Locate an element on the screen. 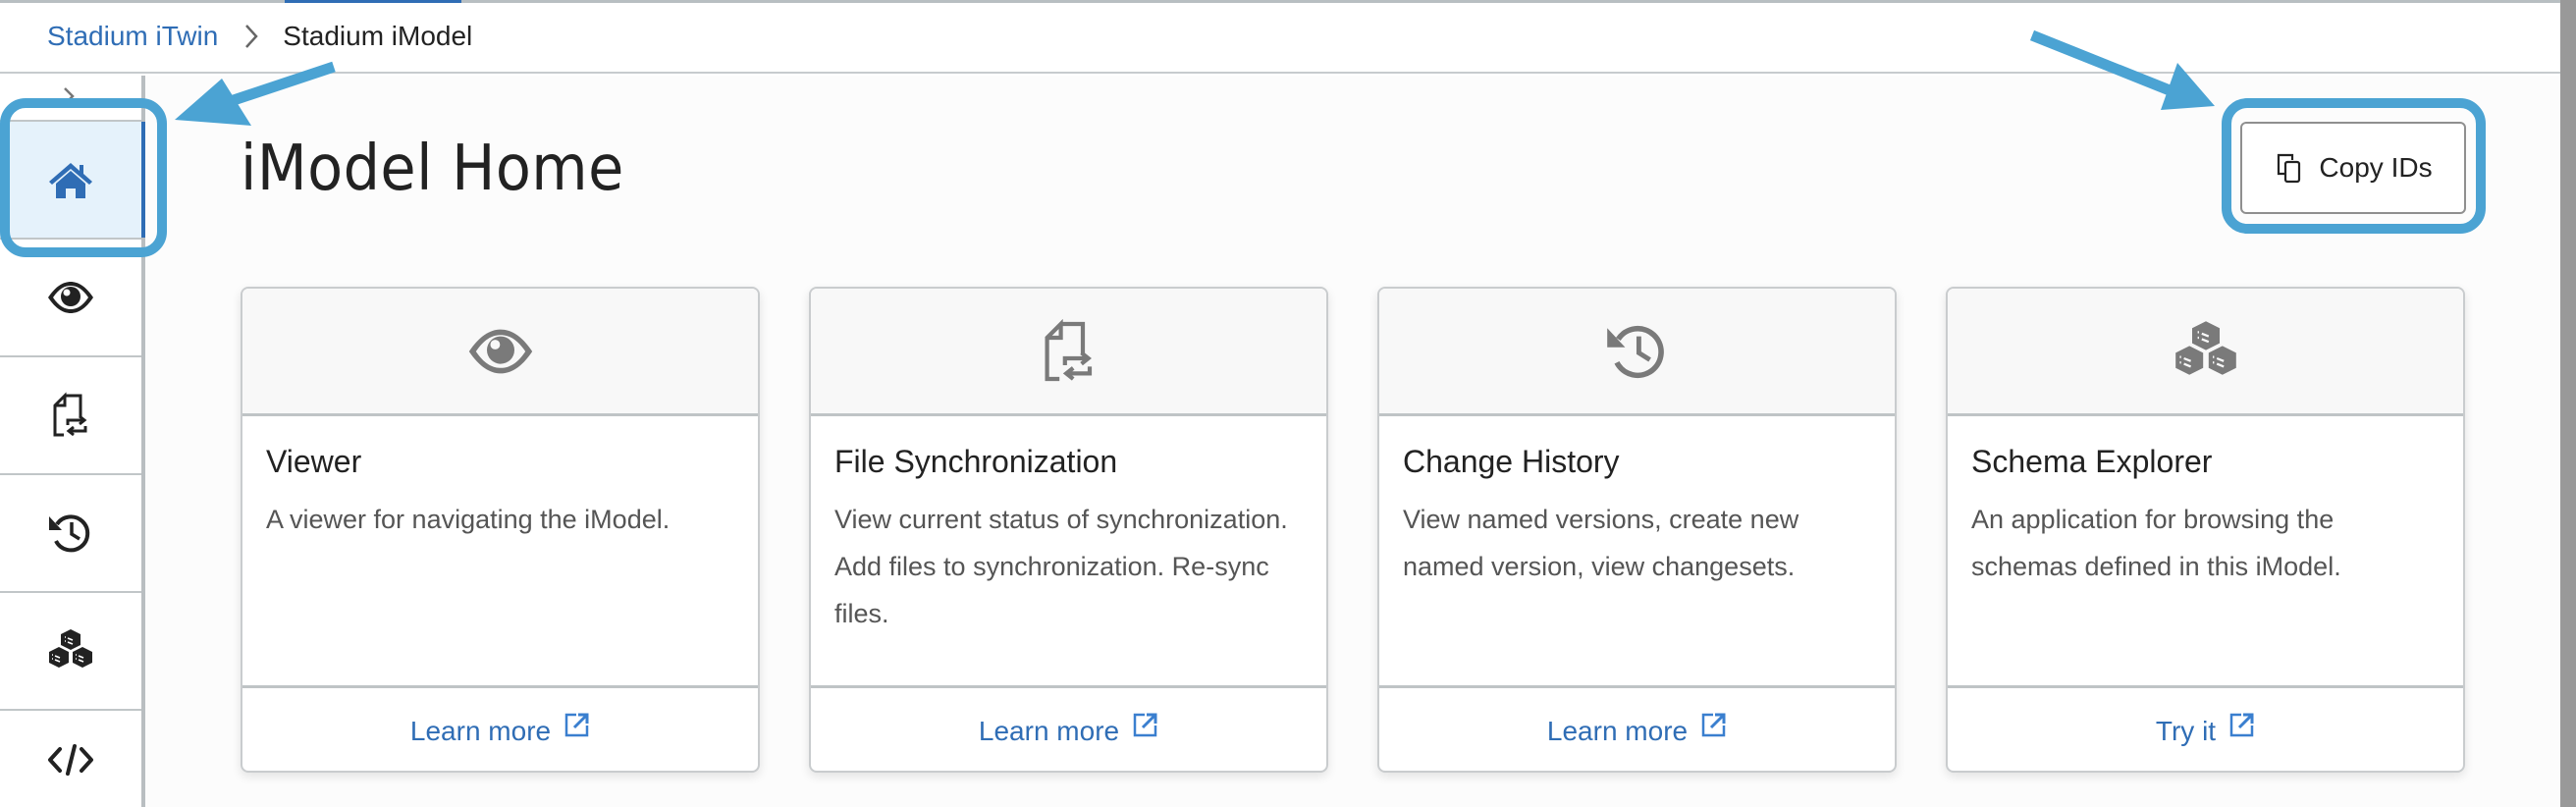 This screenshot has height=807, width=2576. home-icon is located at coordinates (70, 180).